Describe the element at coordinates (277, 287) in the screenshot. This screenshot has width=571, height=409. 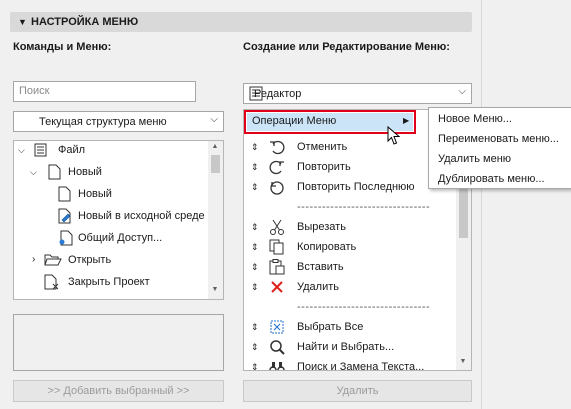
I see `delete-x-icon` at that location.